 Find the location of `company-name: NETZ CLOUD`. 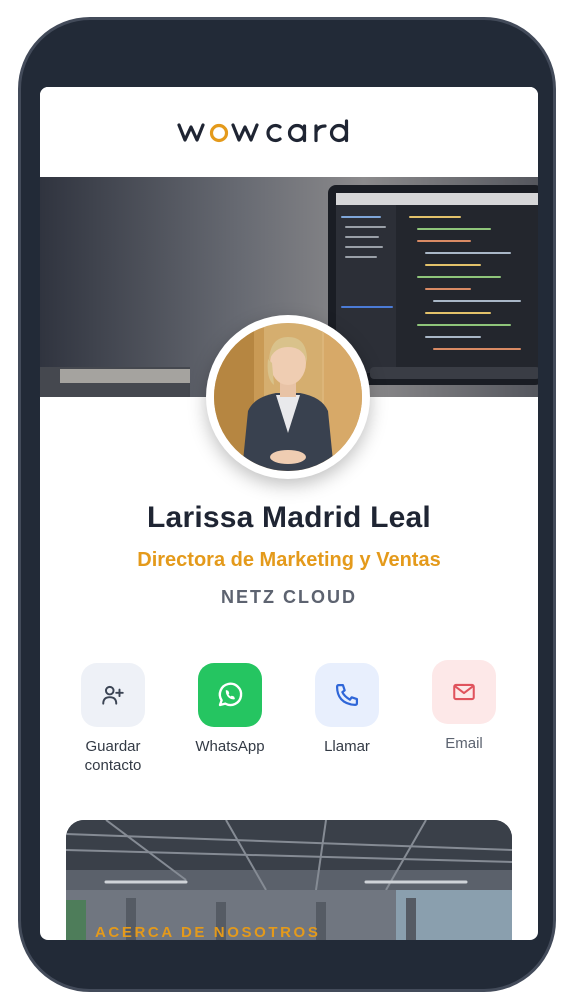

company-name: NETZ CLOUD is located at coordinates (289, 597).